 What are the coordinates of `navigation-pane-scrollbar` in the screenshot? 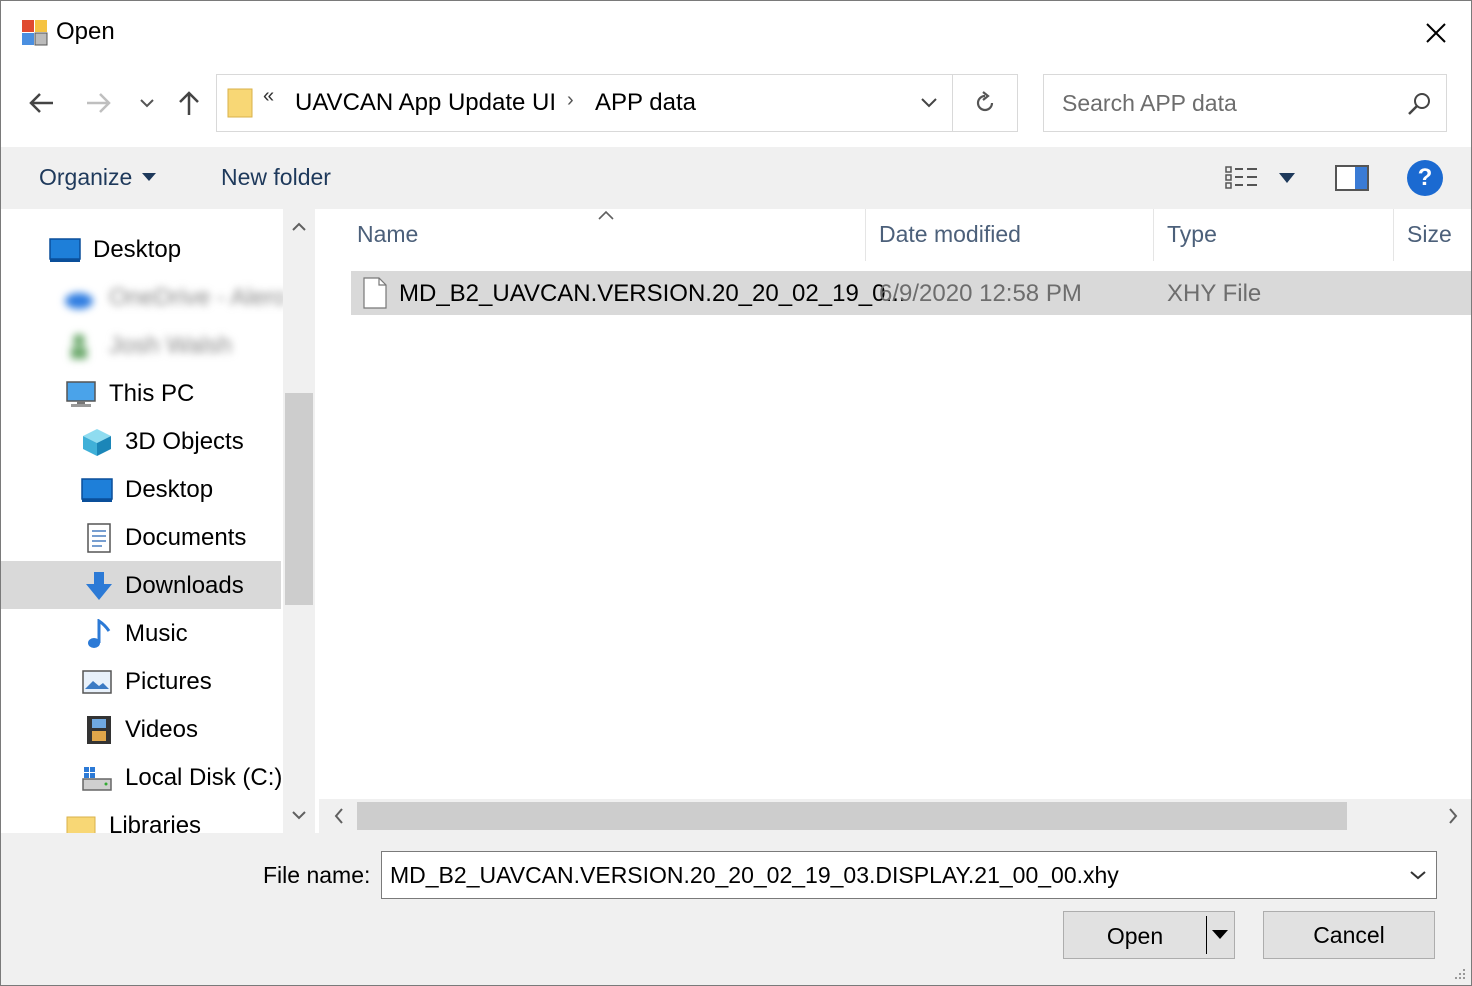 It's located at (299, 521).